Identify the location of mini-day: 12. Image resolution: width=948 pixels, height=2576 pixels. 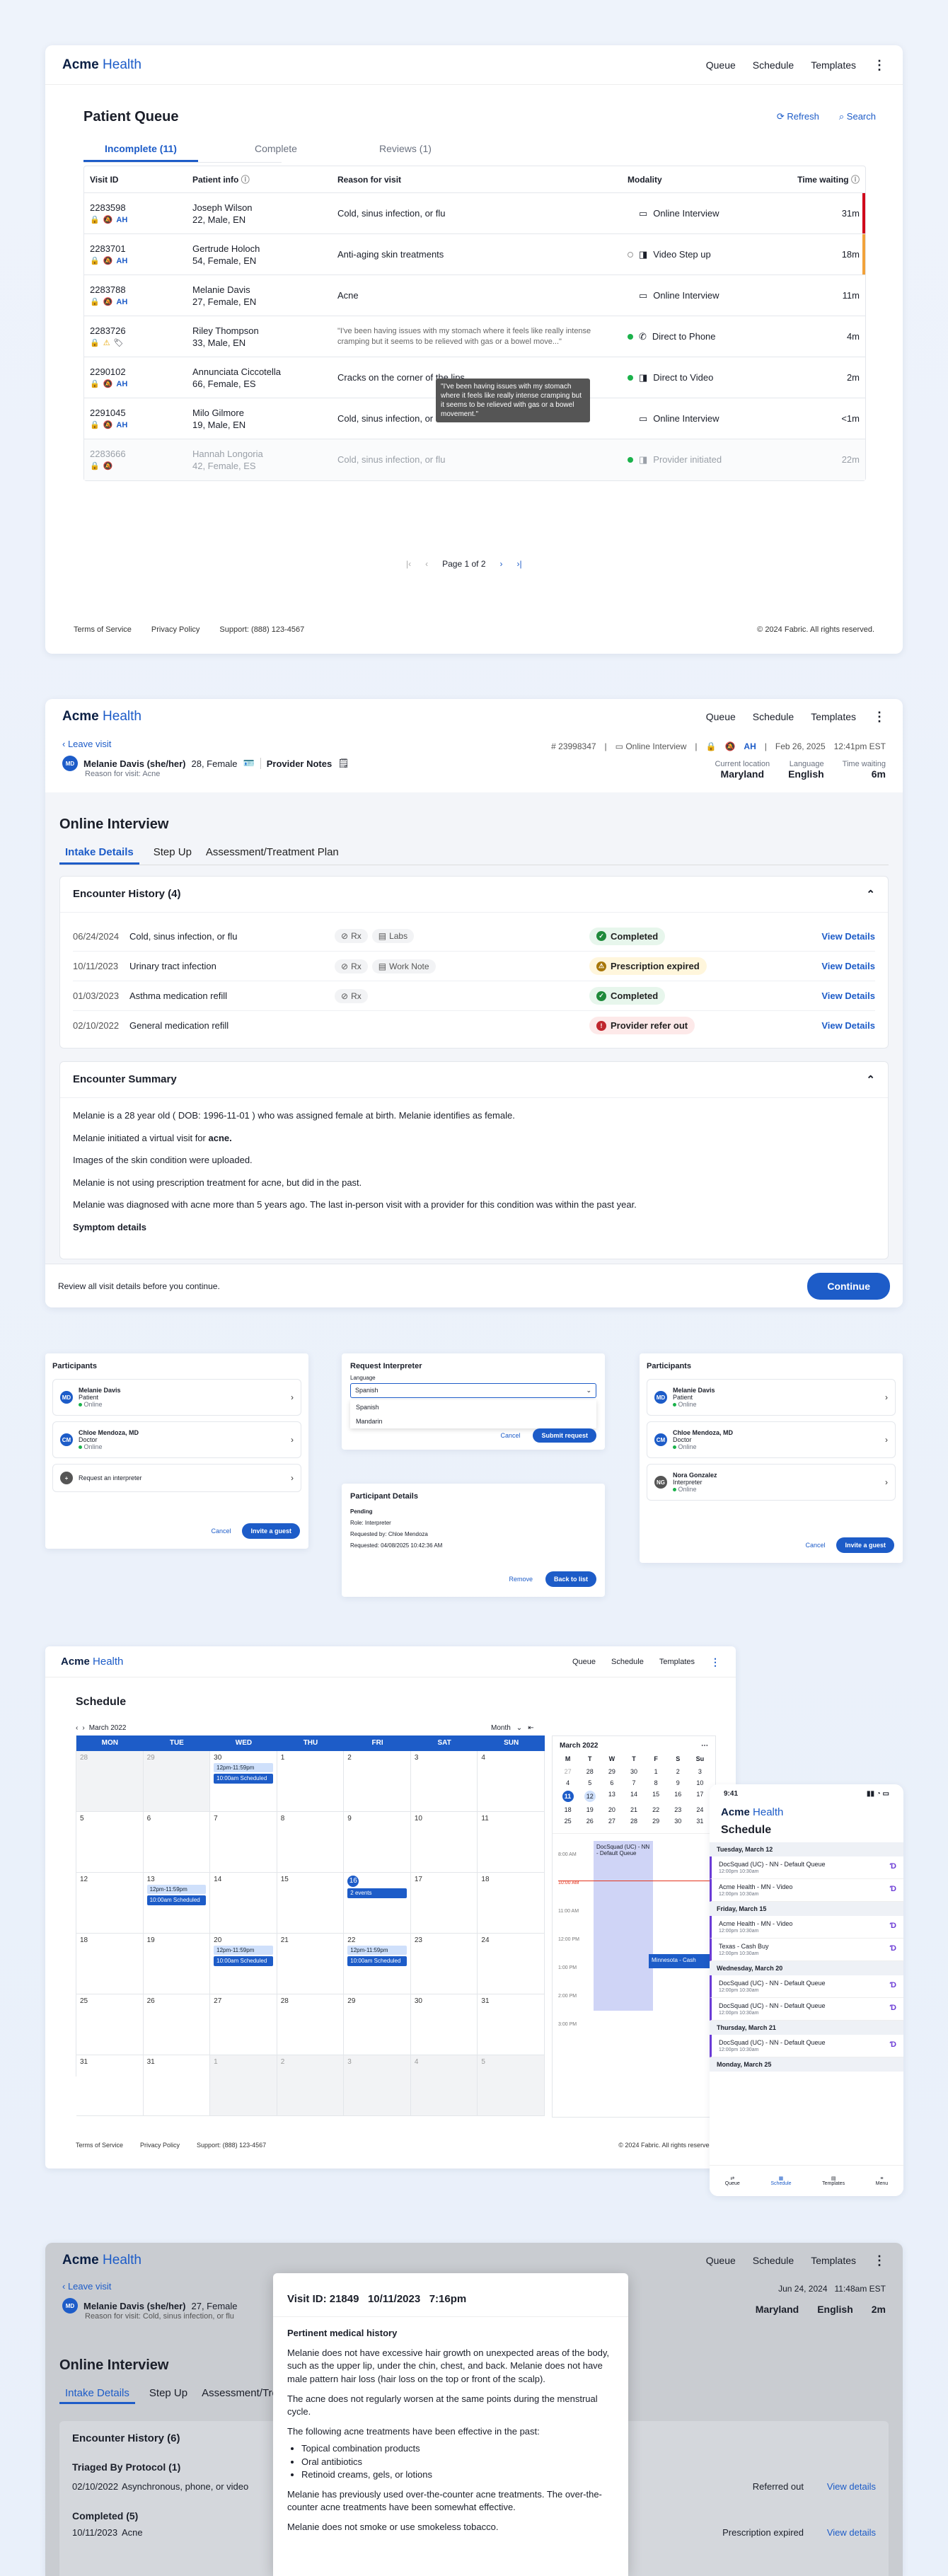
(590, 1796).